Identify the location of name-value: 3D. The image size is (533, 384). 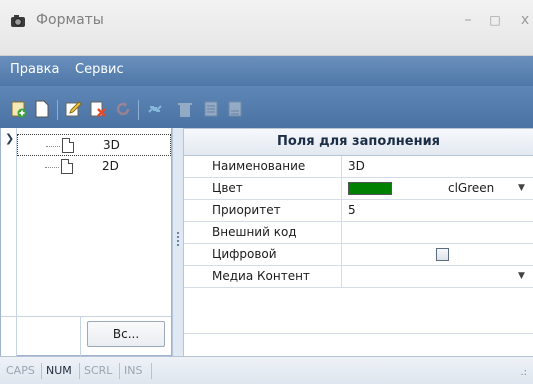
(437, 166).